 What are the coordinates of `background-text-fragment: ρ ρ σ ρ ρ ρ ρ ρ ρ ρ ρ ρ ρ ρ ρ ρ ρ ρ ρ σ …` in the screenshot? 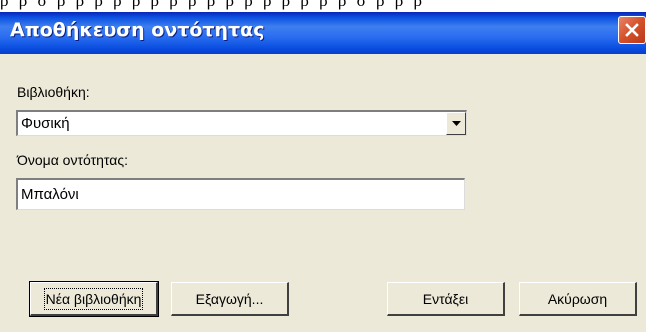 It's located at (212, 5).